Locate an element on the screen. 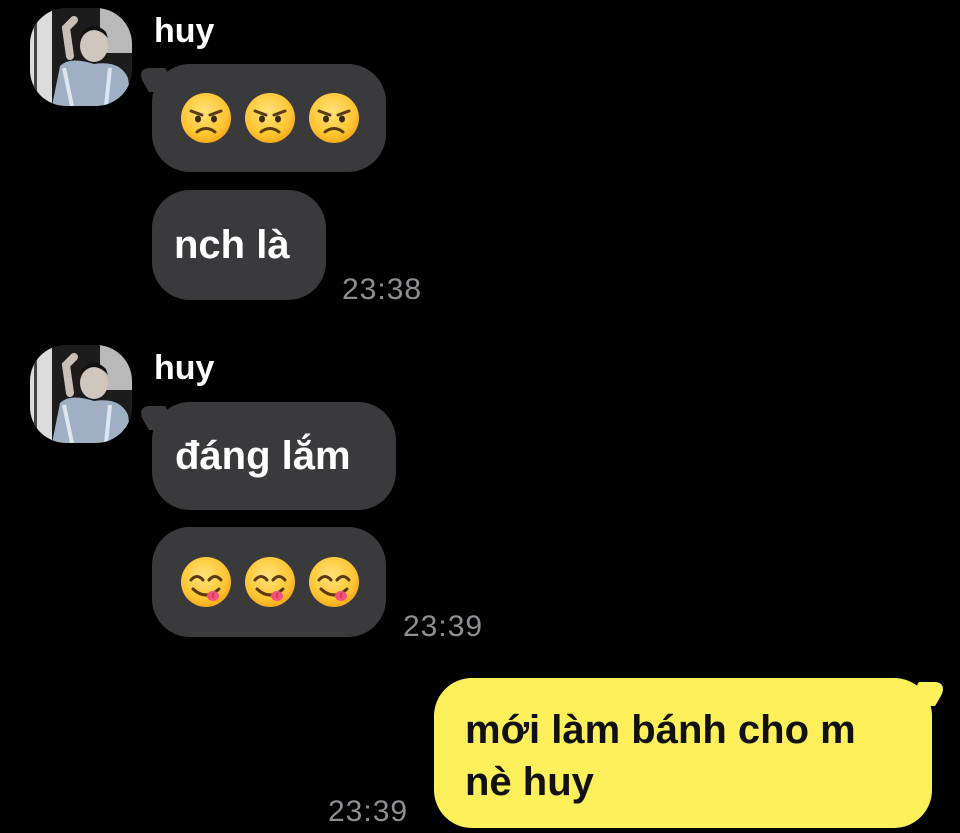 The image size is (960, 833). outgoing-timestamp: 23:39 is located at coordinates (368, 811).